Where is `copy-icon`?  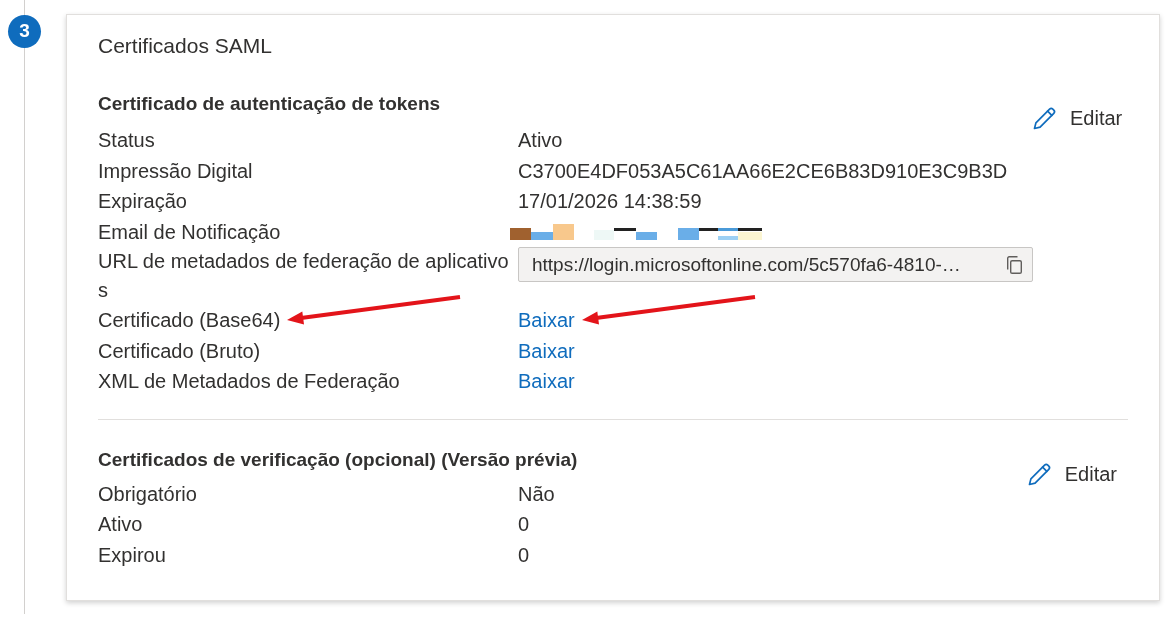
copy-icon is located at coordinates (1014, 264).